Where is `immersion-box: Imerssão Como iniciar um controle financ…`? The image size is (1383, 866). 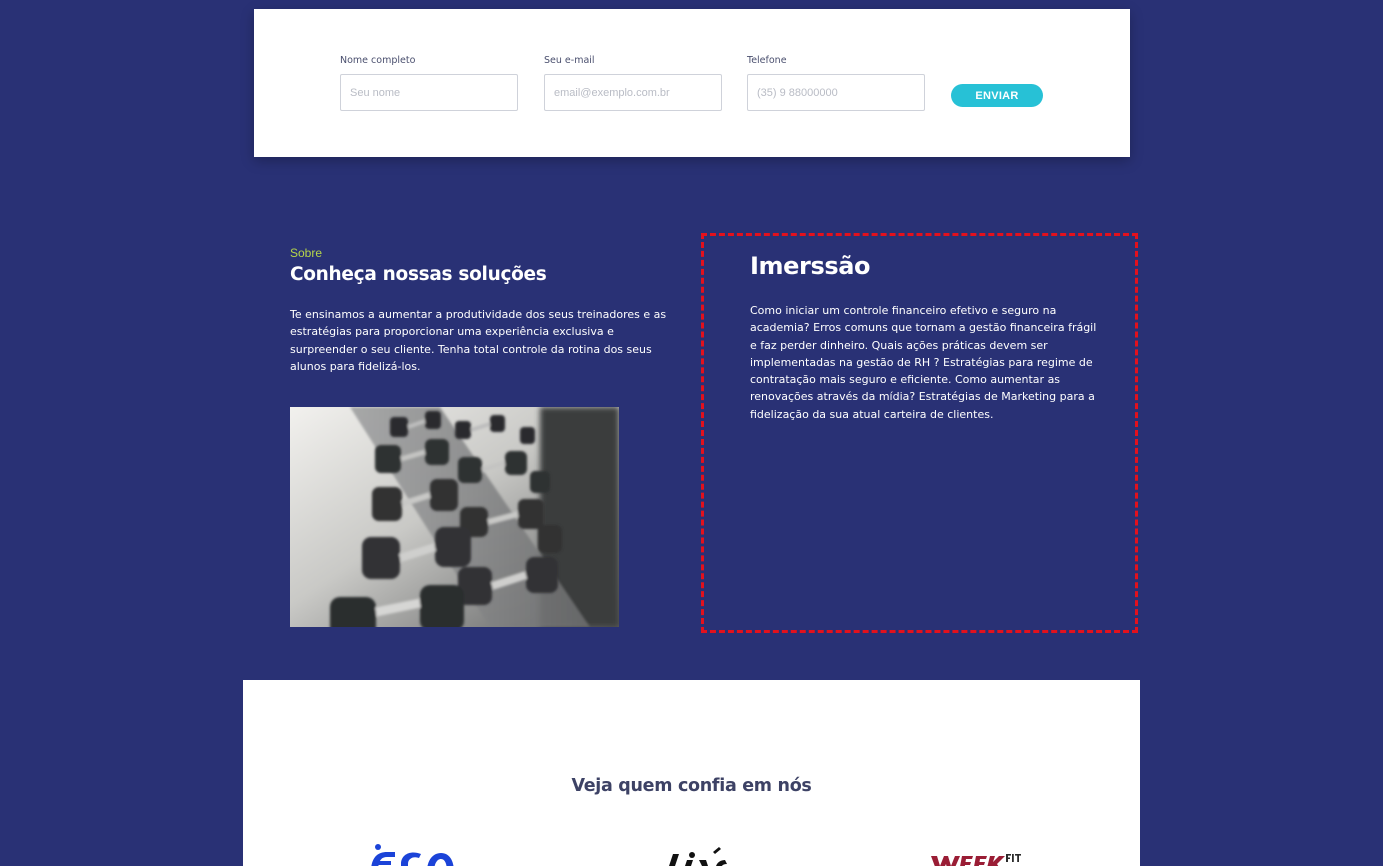 immersion-box: Imerssão Como iniciar um controle financ… is located at coordinates (919, 433).